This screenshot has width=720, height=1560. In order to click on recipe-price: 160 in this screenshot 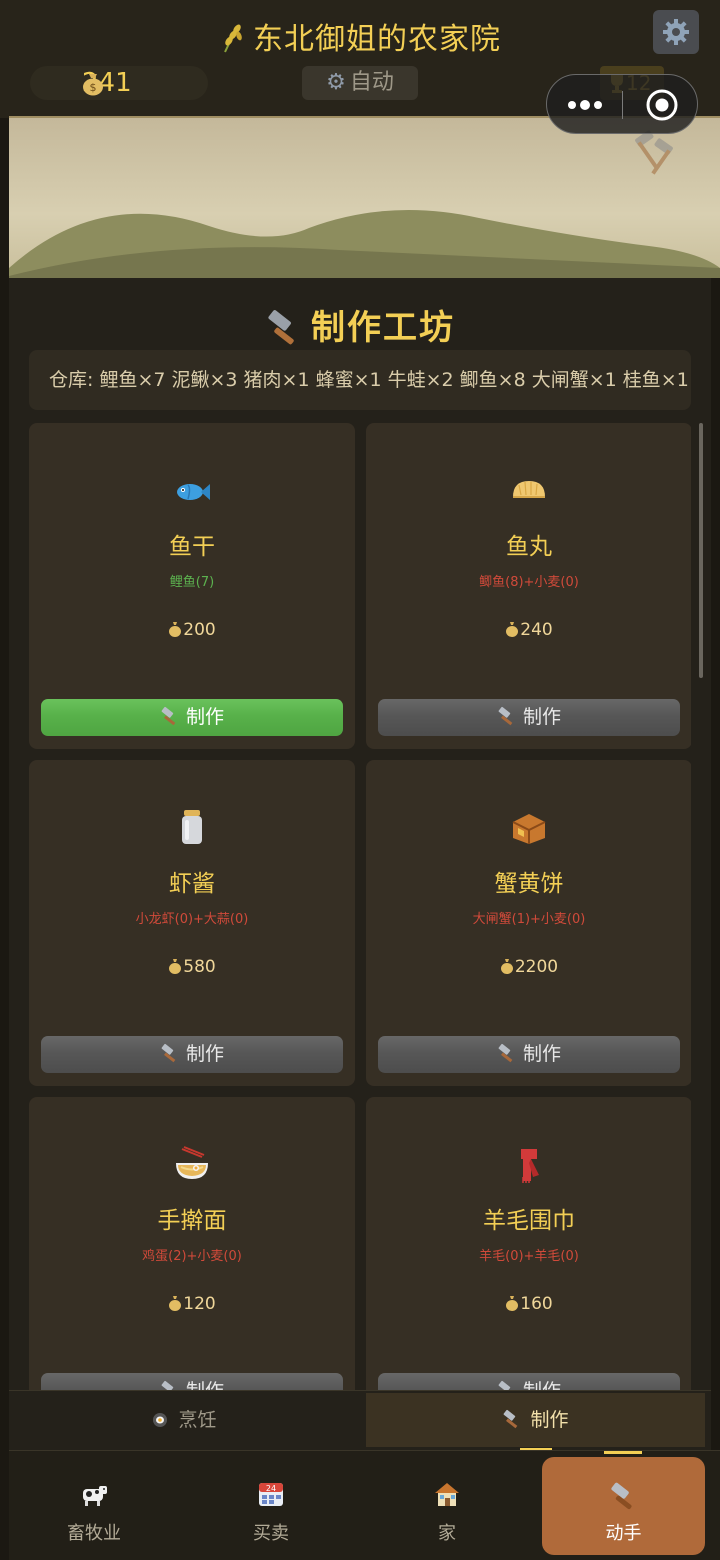, I will do `click(528, 1304)`.